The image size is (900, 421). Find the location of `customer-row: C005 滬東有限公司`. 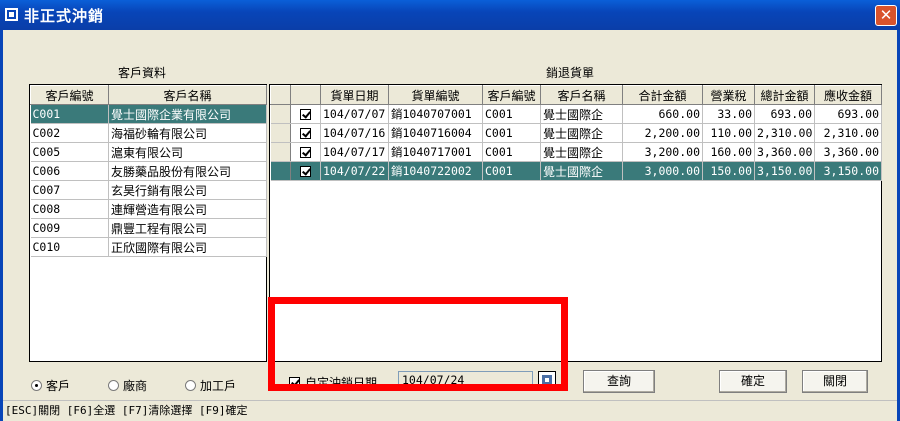

customer-row: C005 滬東有限公司 is located at coordinates (148, 152).